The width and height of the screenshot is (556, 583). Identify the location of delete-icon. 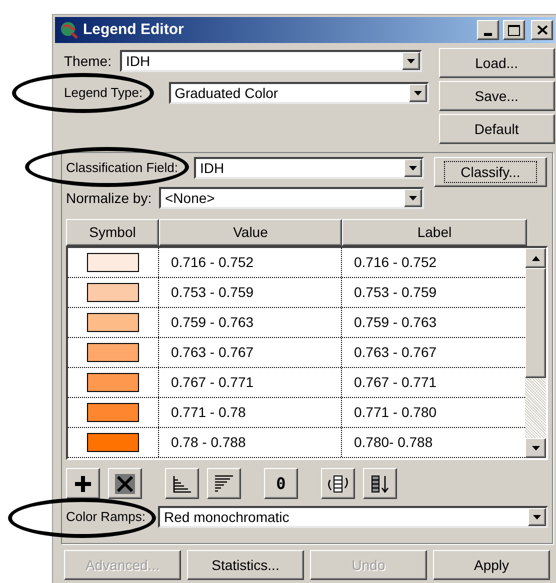
(125, 484).